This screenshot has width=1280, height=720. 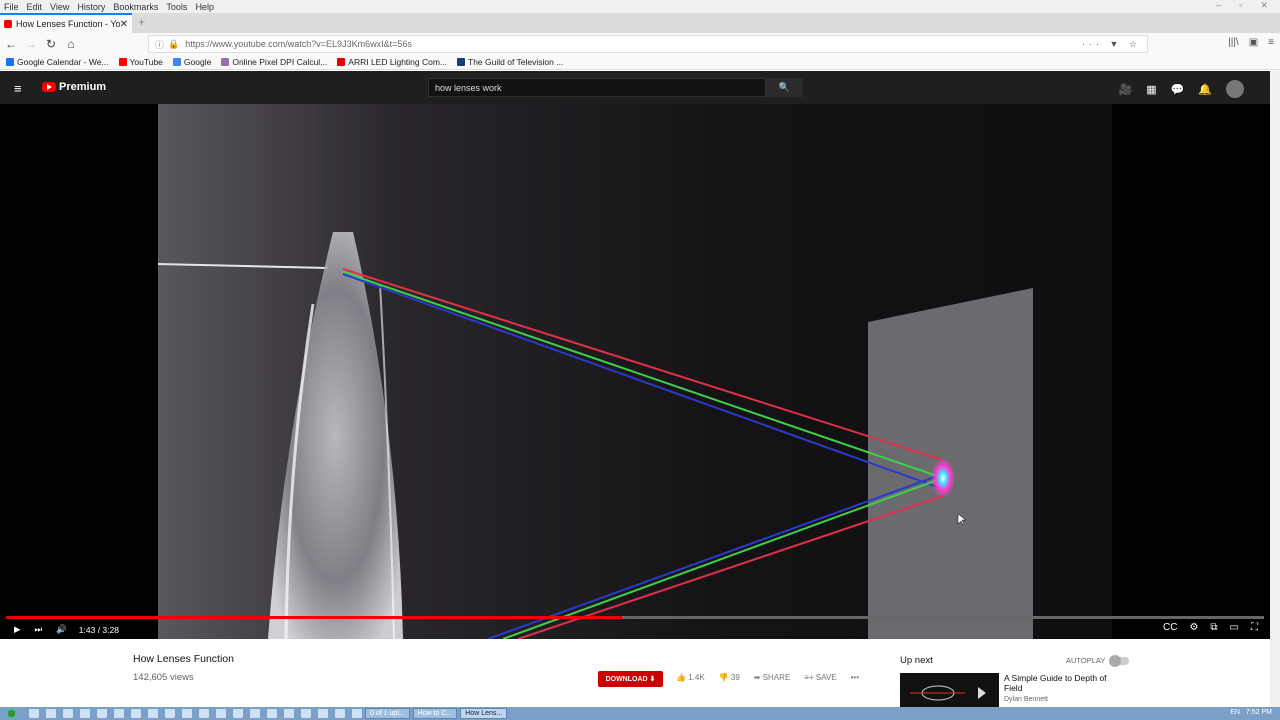 I want to click on bookmark-label: Google, so click(x=197, y=62).